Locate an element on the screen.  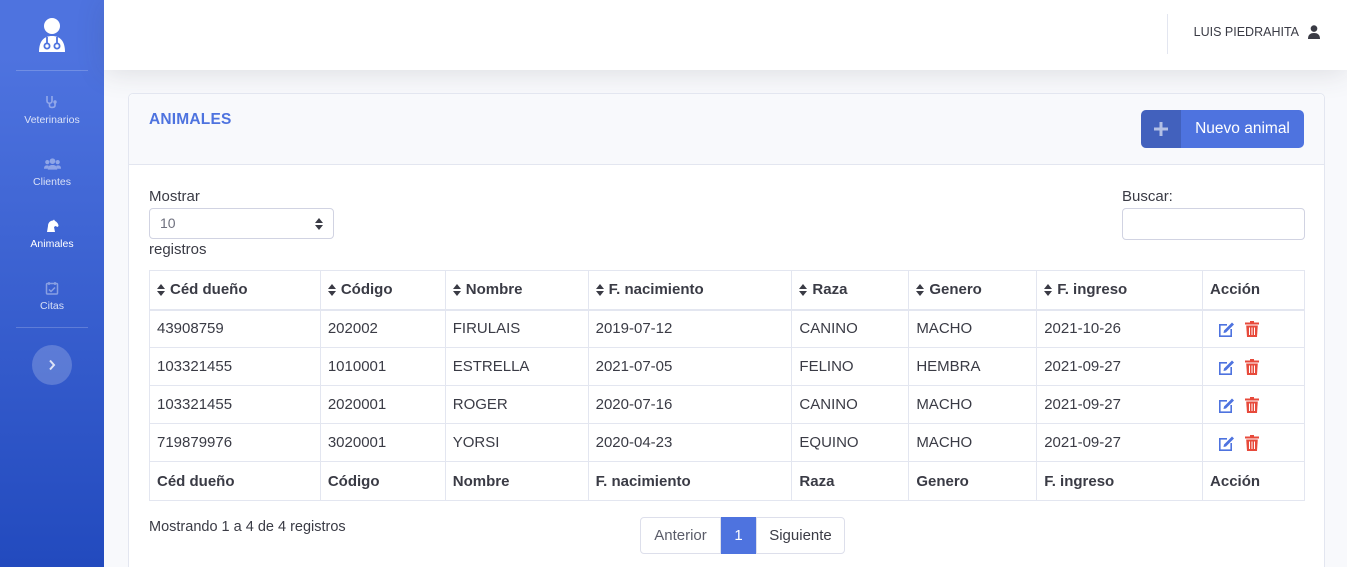
table-cell: 719879976 is located at coordinates (235, 442).